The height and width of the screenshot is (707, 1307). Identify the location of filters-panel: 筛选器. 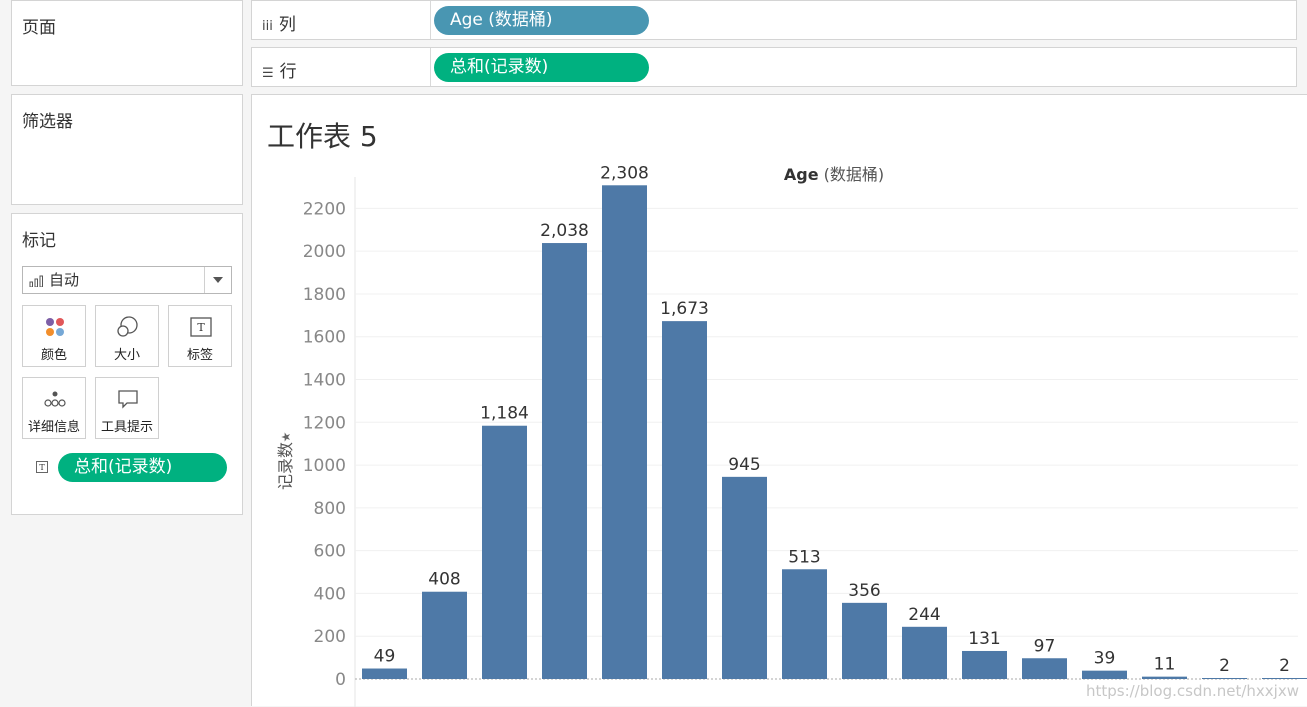
(127, 149).